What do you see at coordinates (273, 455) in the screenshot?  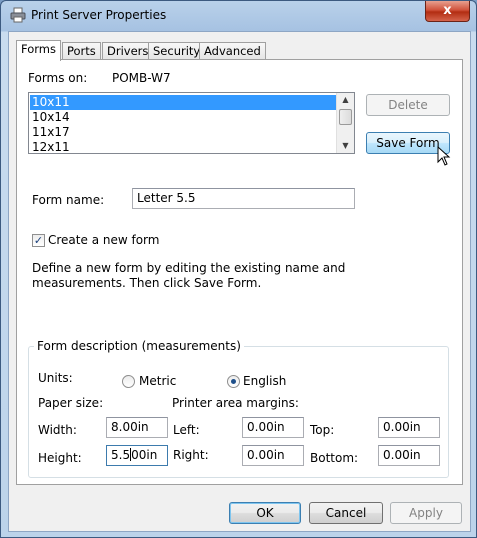 I see `right-margin-input: 0.00in` at bounding box center [273, 455].